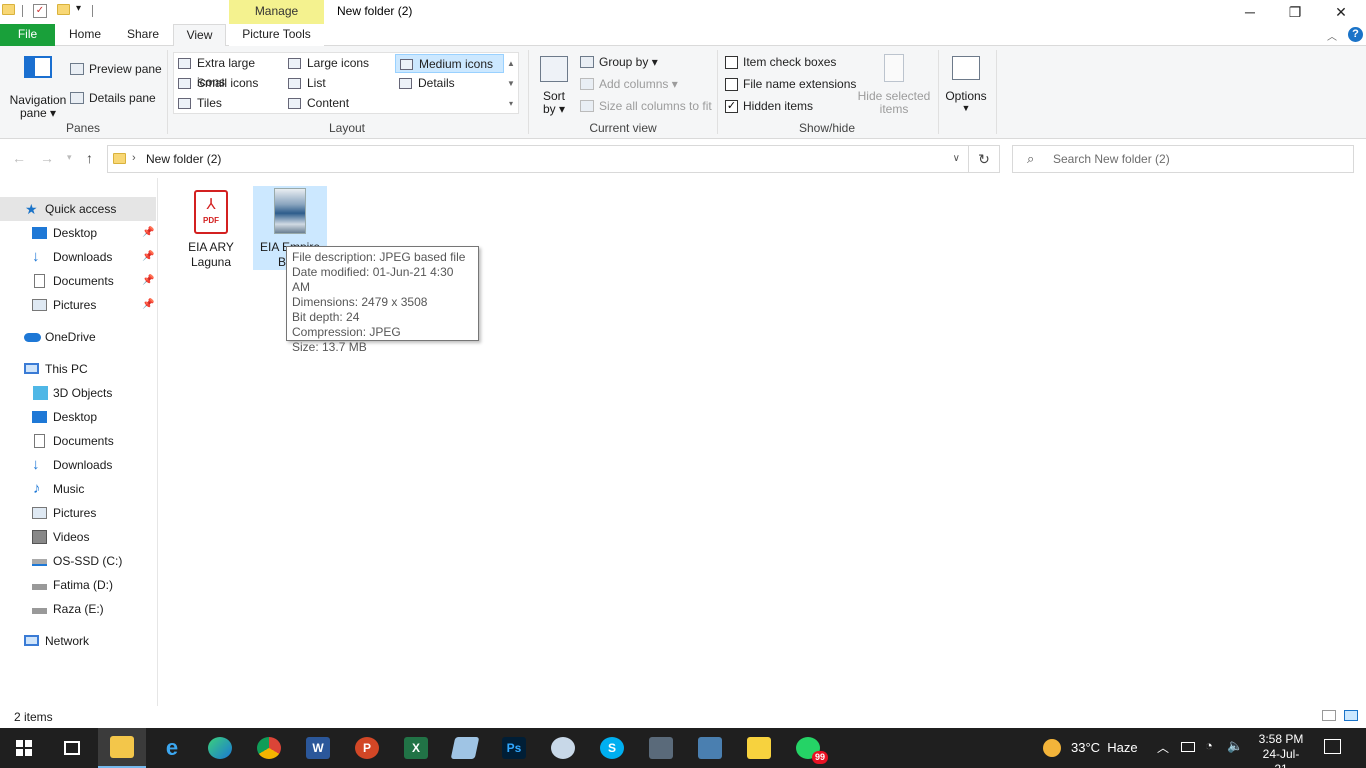 This screenshot has height=768, width=1366. Describe the element at coordinates (116, 69) in the screenshot. I see `preview-pane-button: Preview pane` at that location.